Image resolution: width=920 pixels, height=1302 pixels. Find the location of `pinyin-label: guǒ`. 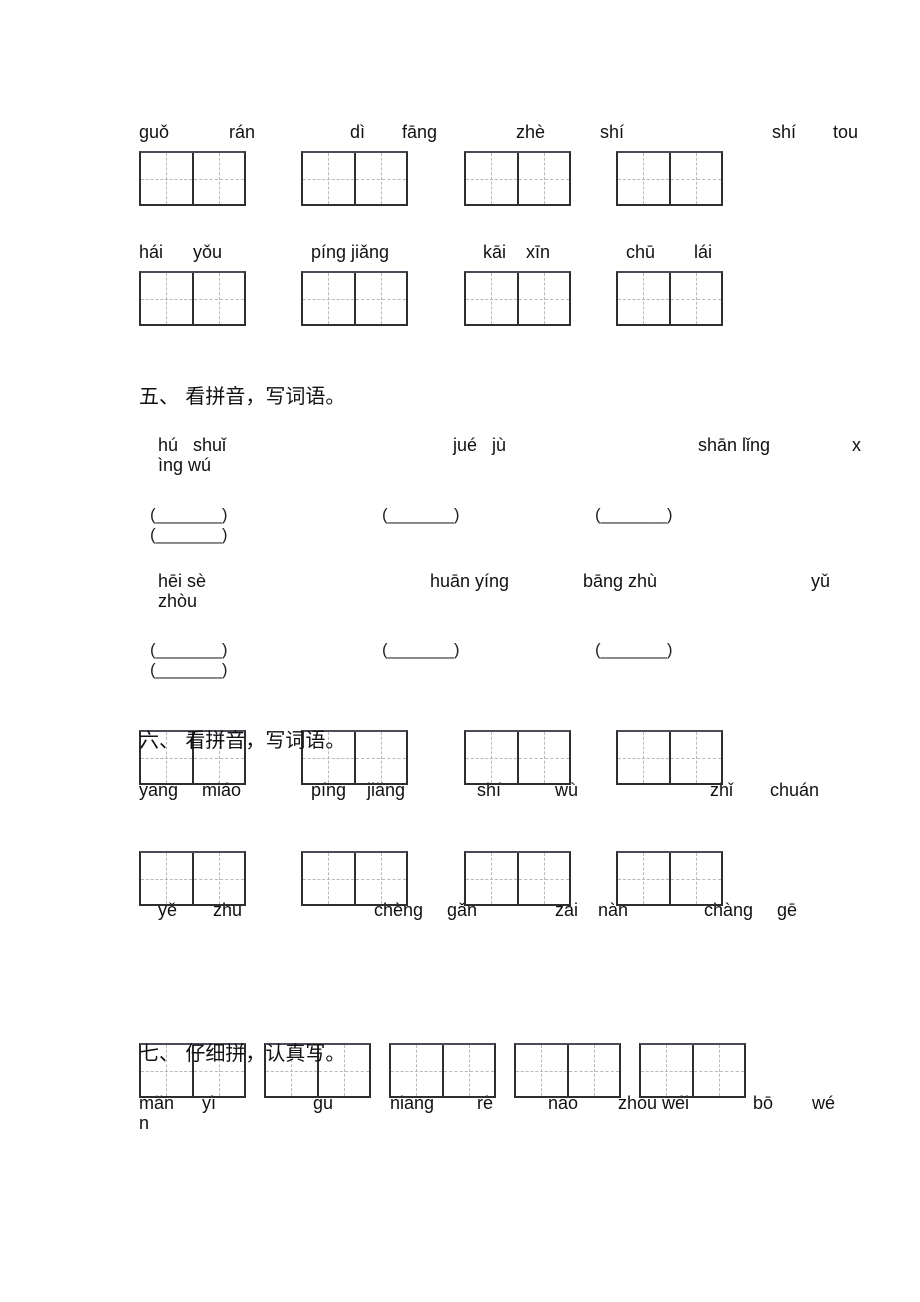

pinyin-label: guǒ is located at coordinates (154, 132).